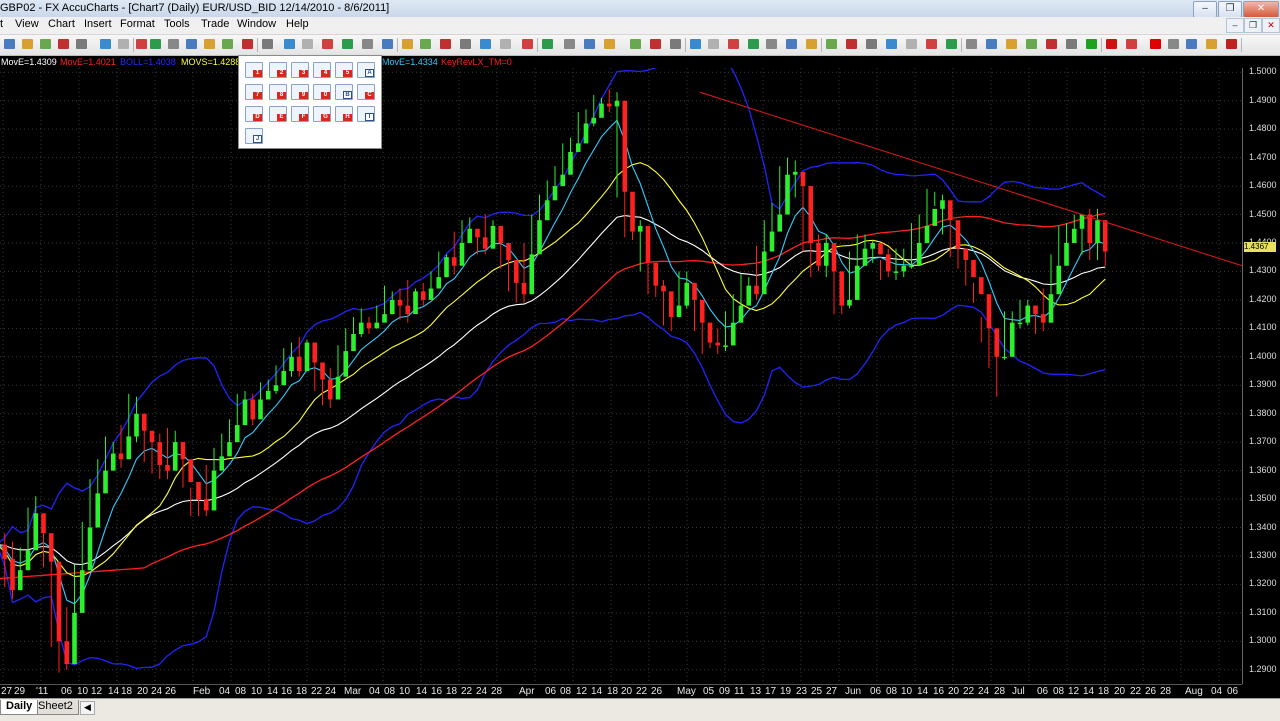 This screenshot has height=721, width=1280. I want to click on palette-template-icon: 3, so click(300, 70).